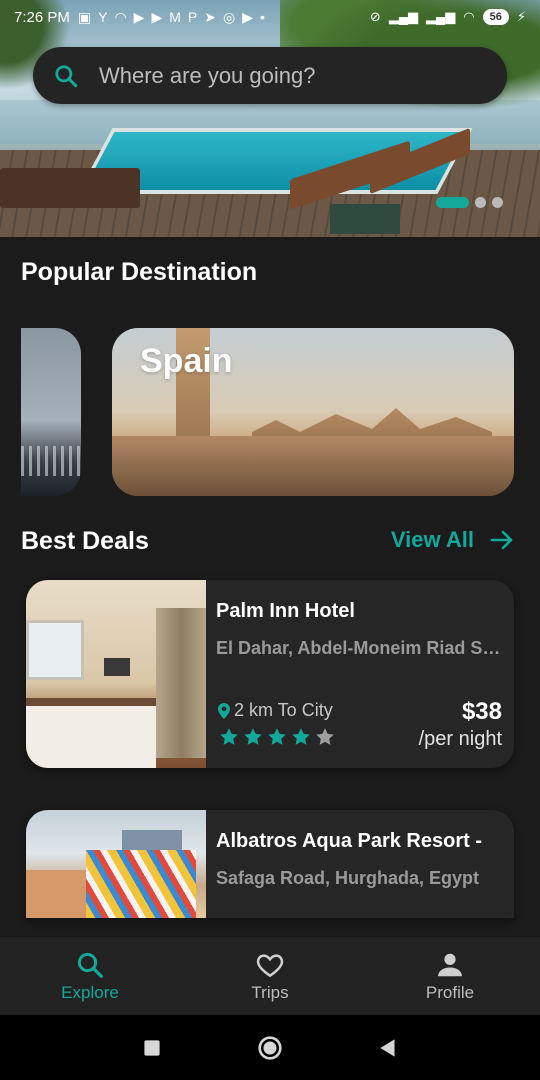  Describe the element at coordinates (481, 711) in the screenshot. I see `deal-price: $38` at that location.